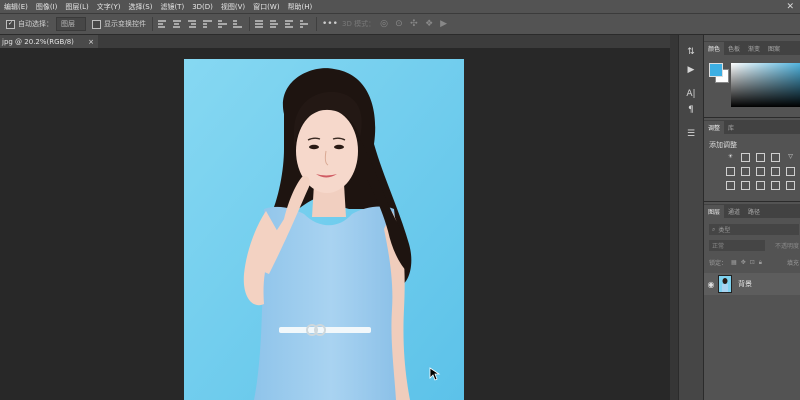 This screenshot has width=800, height=400. Describe the element at coordinates (760, 185) in the screenshot. I see `threshold-icon` at that location.